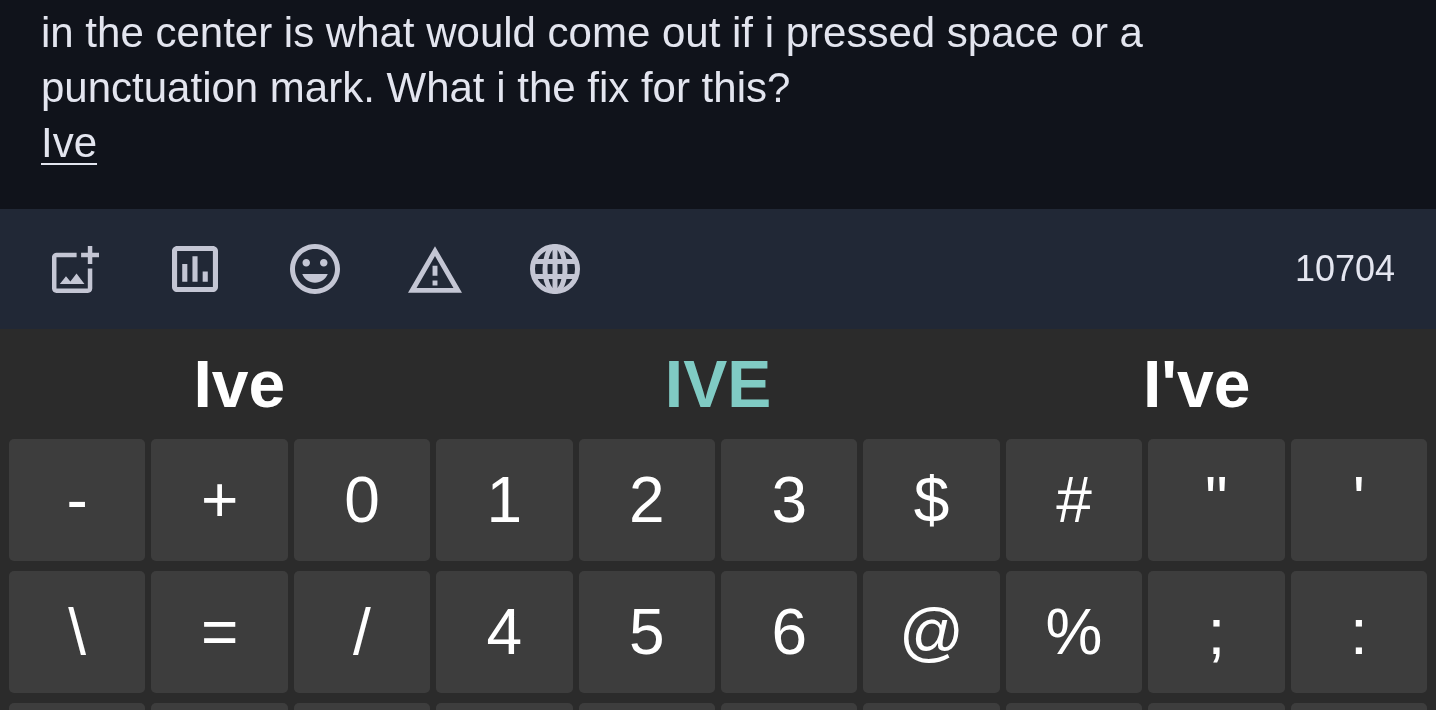  I want to click on keyboard-key: $, so click(931, 500).